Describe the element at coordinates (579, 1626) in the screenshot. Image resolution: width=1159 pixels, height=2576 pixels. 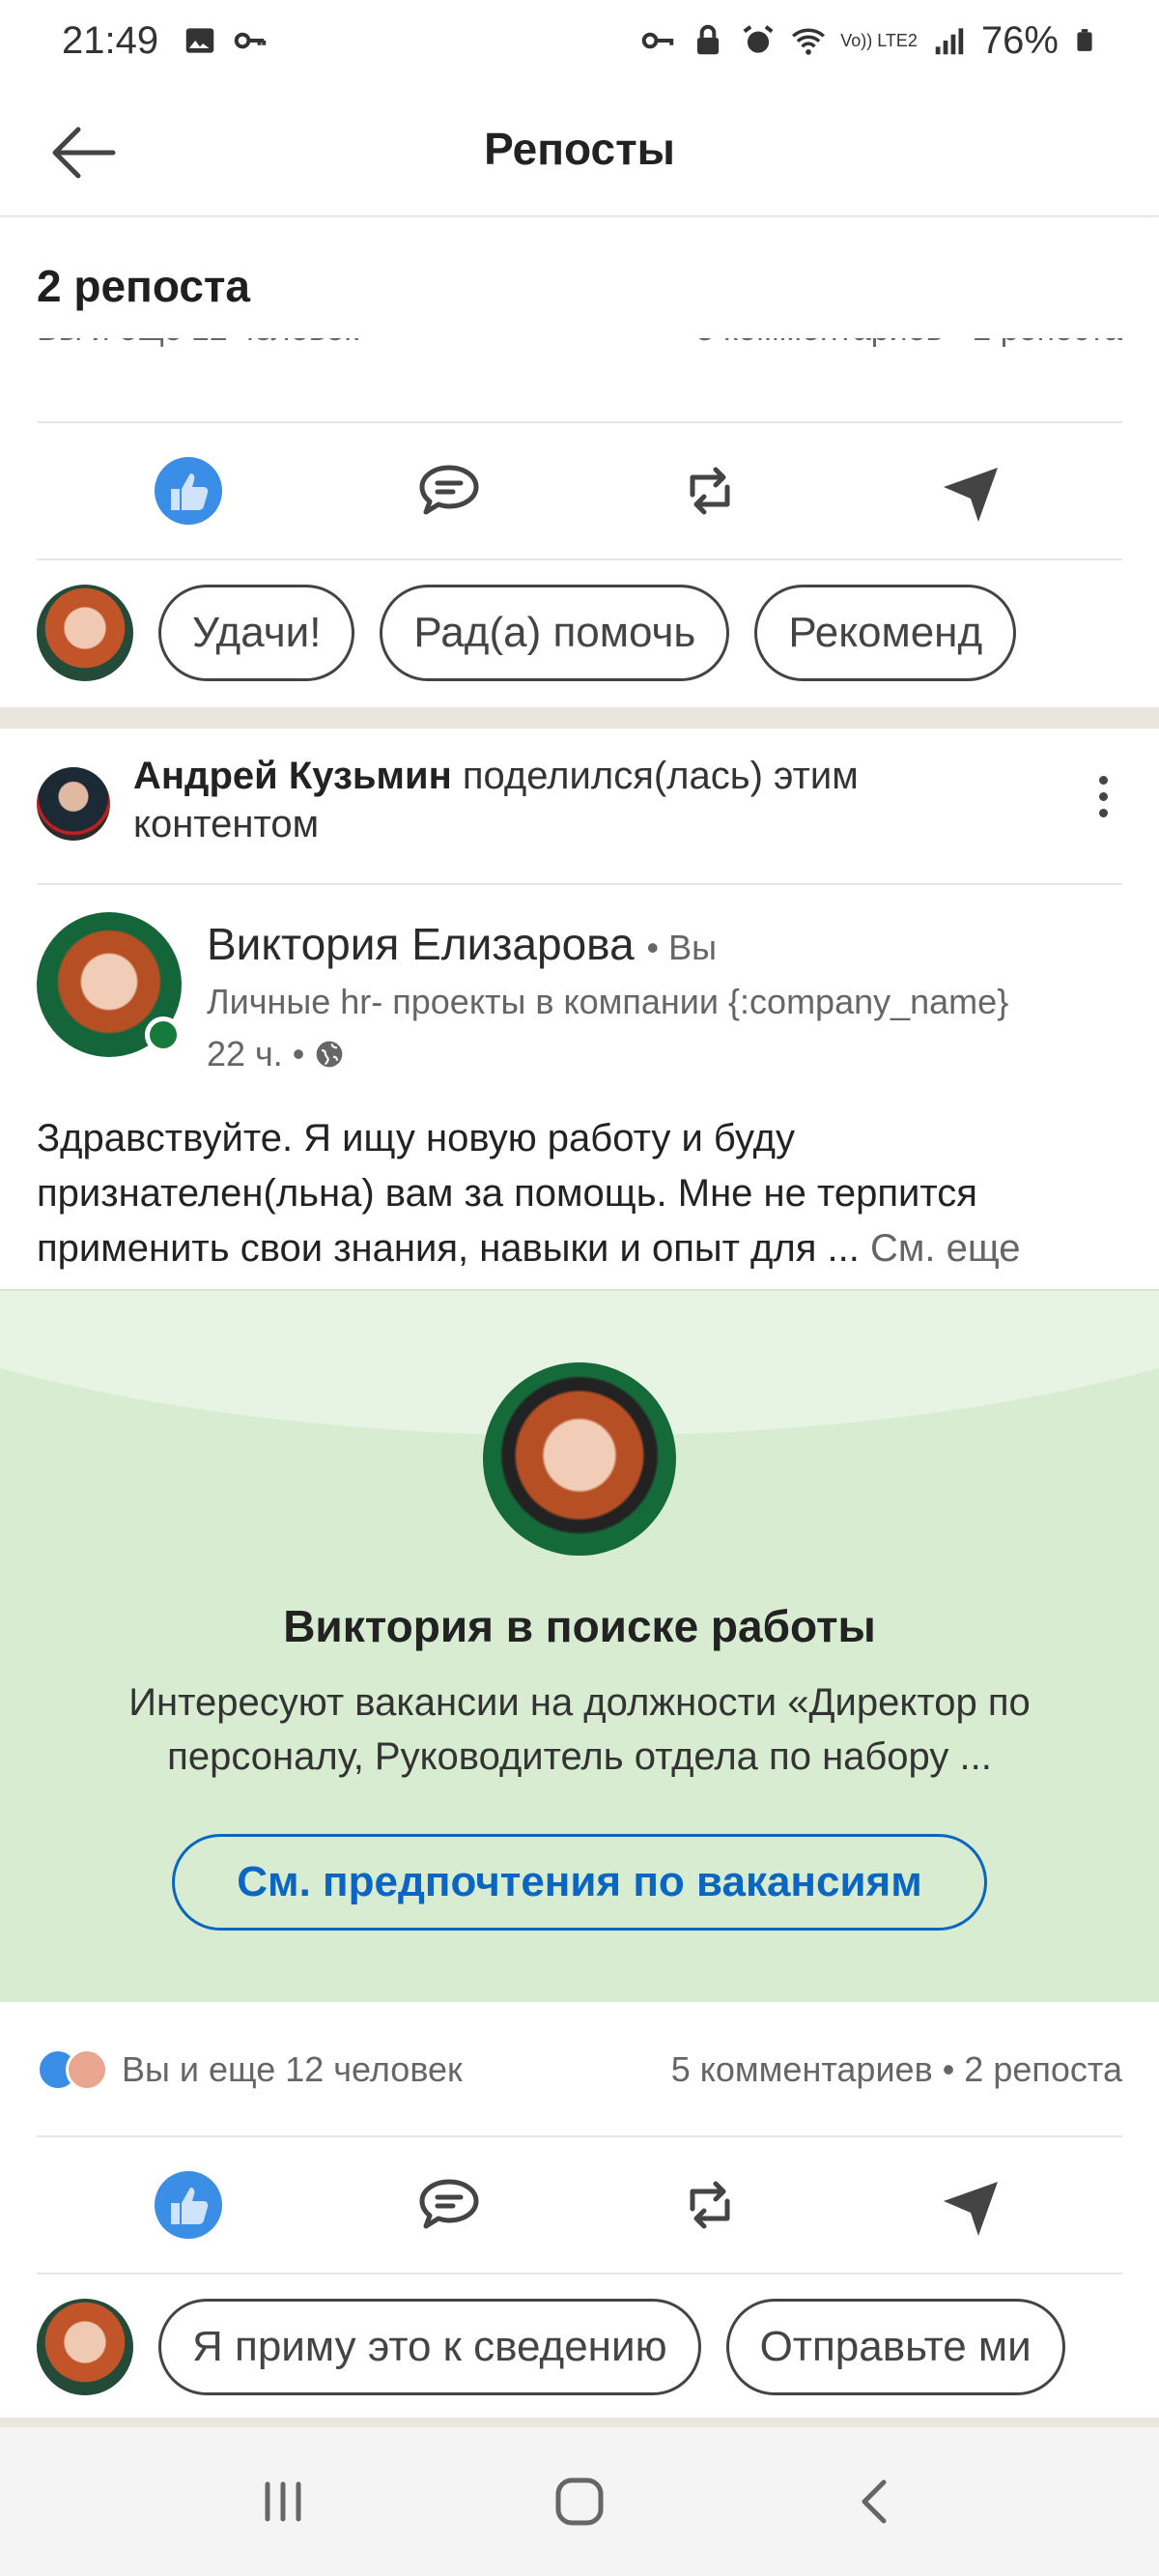
I see `open-to-work-title: Виктория в поиске работы` at that location.